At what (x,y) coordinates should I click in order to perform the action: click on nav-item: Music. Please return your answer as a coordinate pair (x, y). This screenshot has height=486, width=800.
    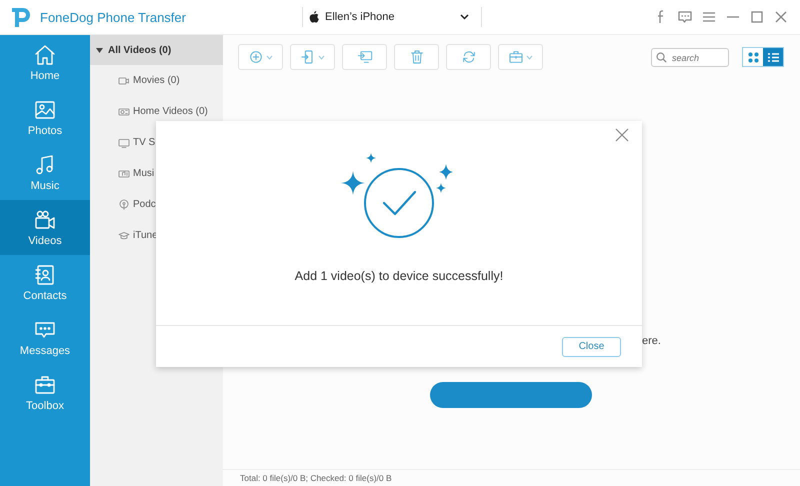
    Looking at the image, I should click on (45, 172).